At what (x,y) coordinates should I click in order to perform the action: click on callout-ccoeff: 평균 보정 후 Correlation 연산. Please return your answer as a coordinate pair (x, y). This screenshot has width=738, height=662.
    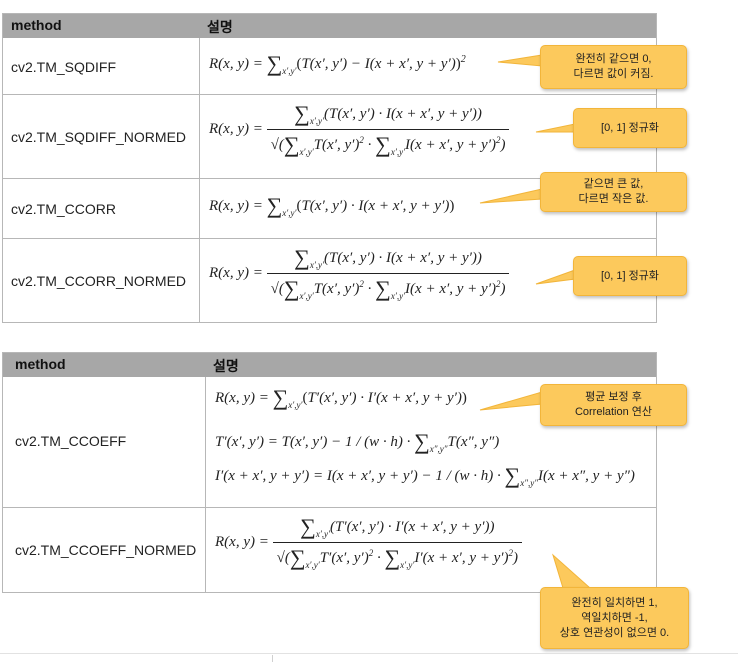
    Looking at the image, I should click on (613, 405).